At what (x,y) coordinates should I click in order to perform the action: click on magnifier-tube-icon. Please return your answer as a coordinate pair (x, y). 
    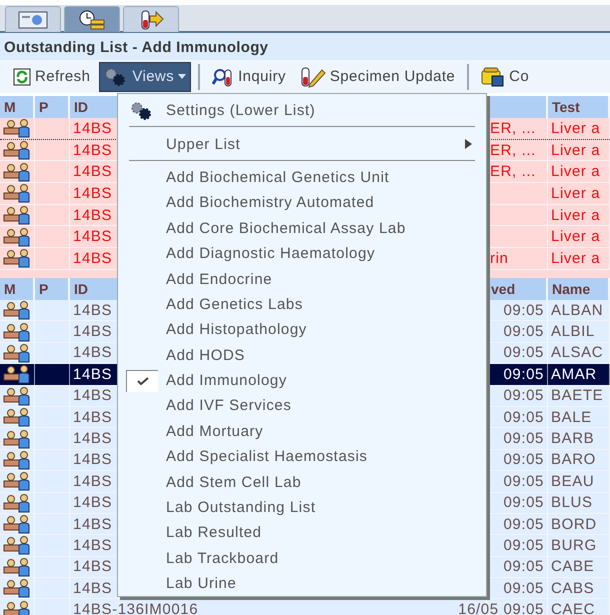
    Looking at the image, I should click on (223, 76).